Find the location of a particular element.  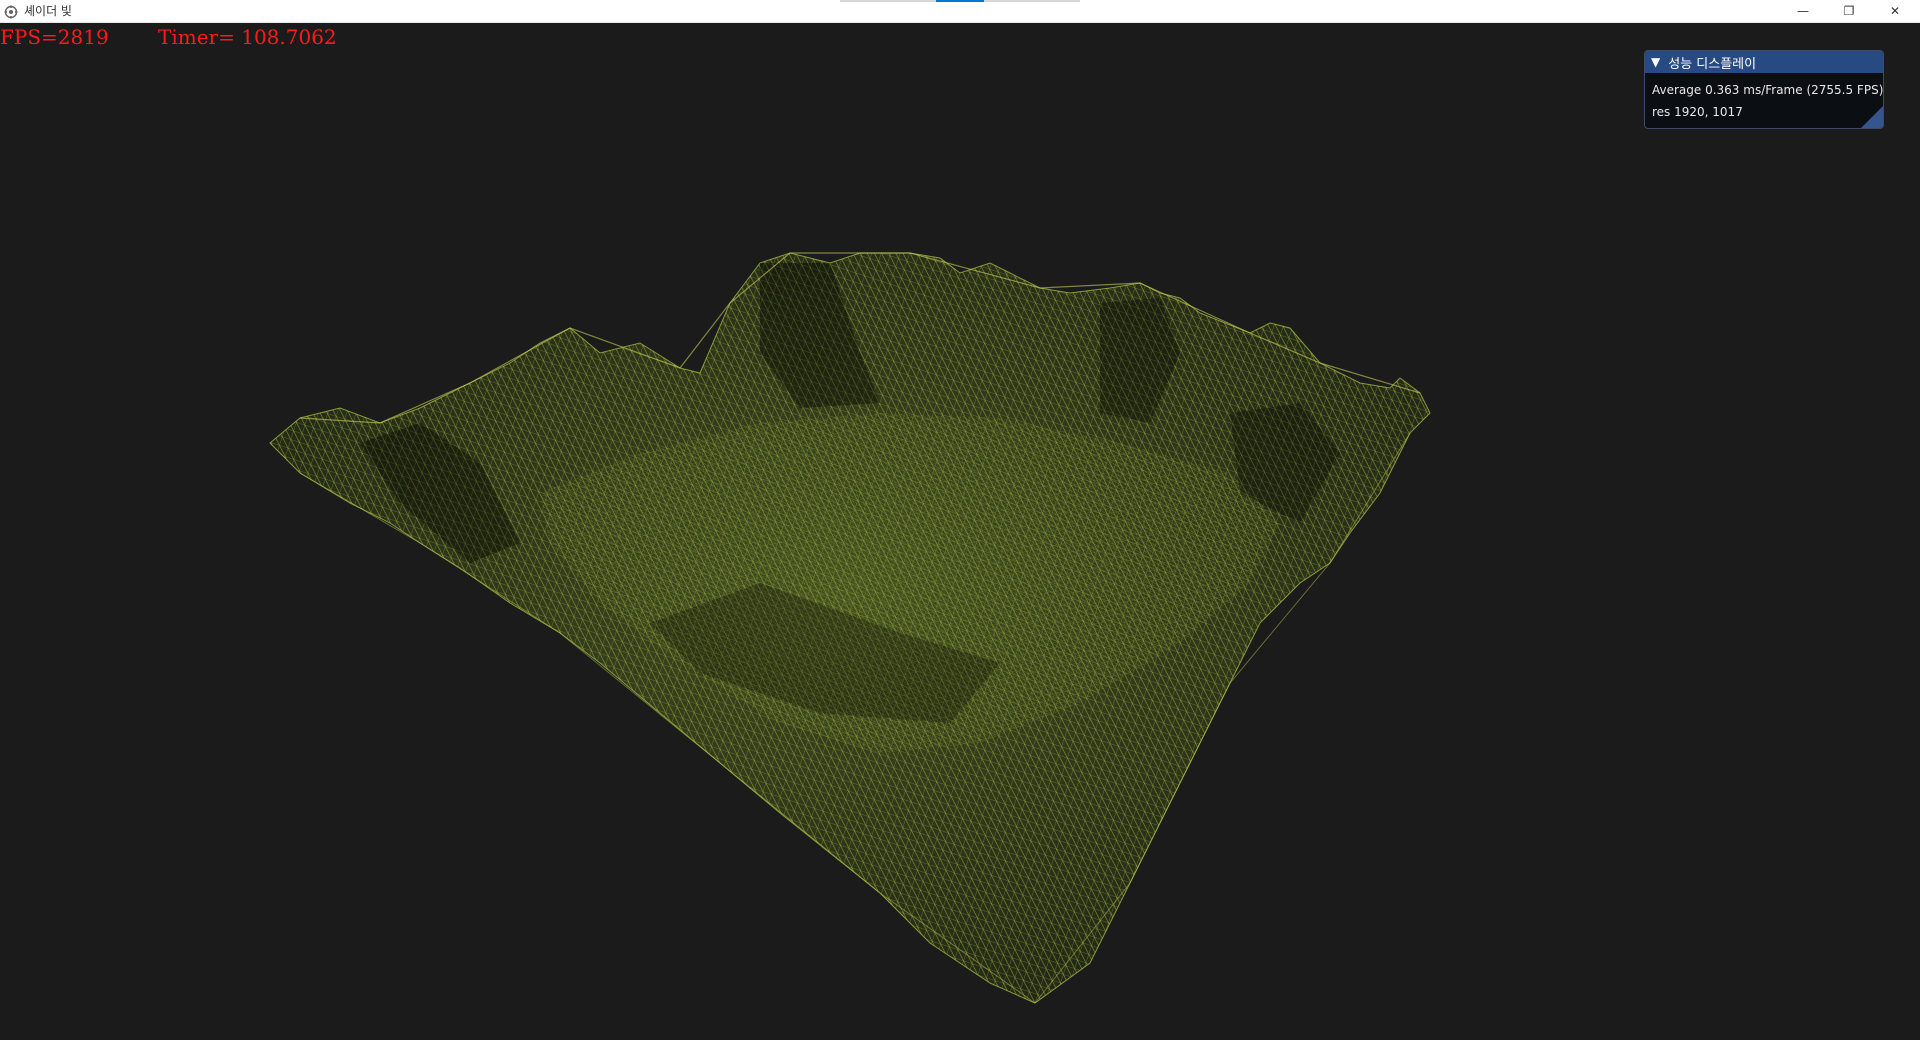

minimize-icon: — is located at coordinates (1803, 11).